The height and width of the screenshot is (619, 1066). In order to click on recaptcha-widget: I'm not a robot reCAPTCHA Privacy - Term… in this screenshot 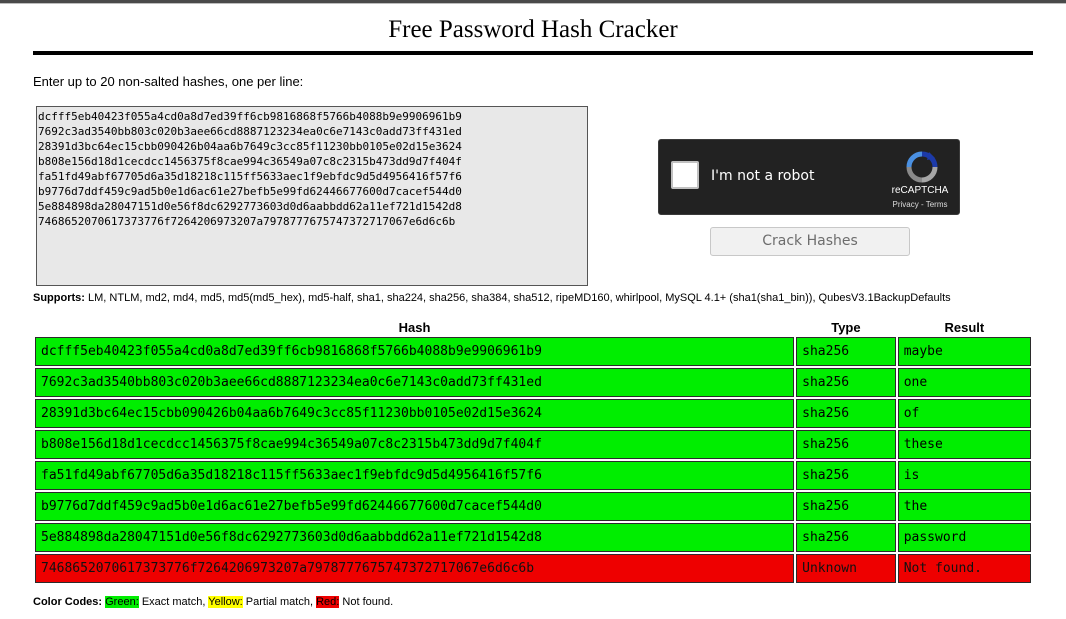, I will do `click(809, 177)`.